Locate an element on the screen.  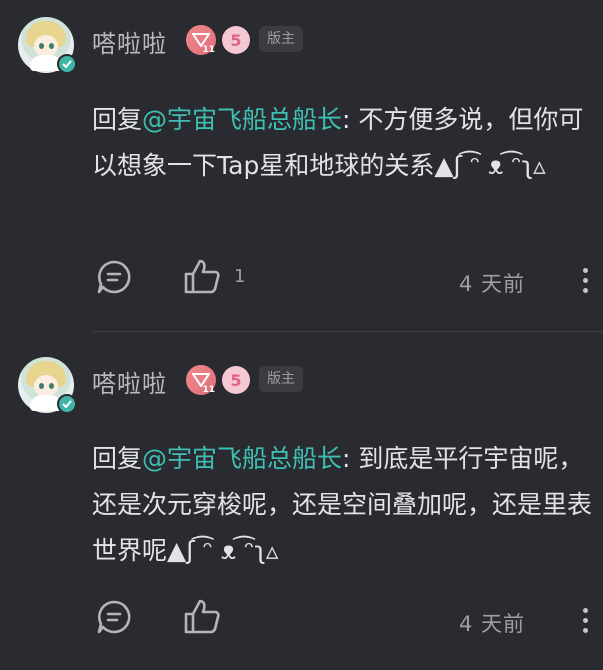
like-count: 1 is located at coordinates (240, 276).